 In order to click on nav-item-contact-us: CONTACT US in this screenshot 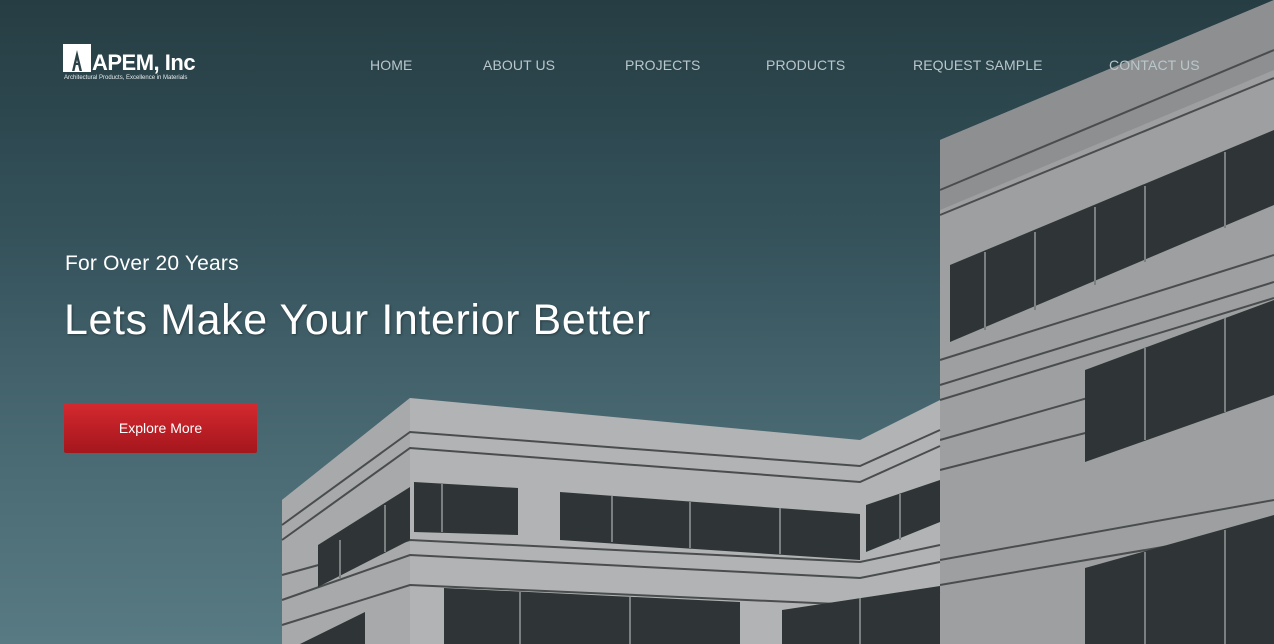, I will do `click(1154, 65)`.